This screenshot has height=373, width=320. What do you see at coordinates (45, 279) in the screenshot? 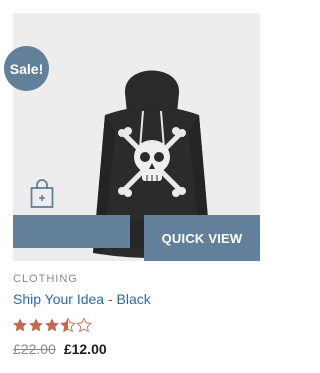
I see `product-category: CLOTHING` at bounding box center [45, 279].